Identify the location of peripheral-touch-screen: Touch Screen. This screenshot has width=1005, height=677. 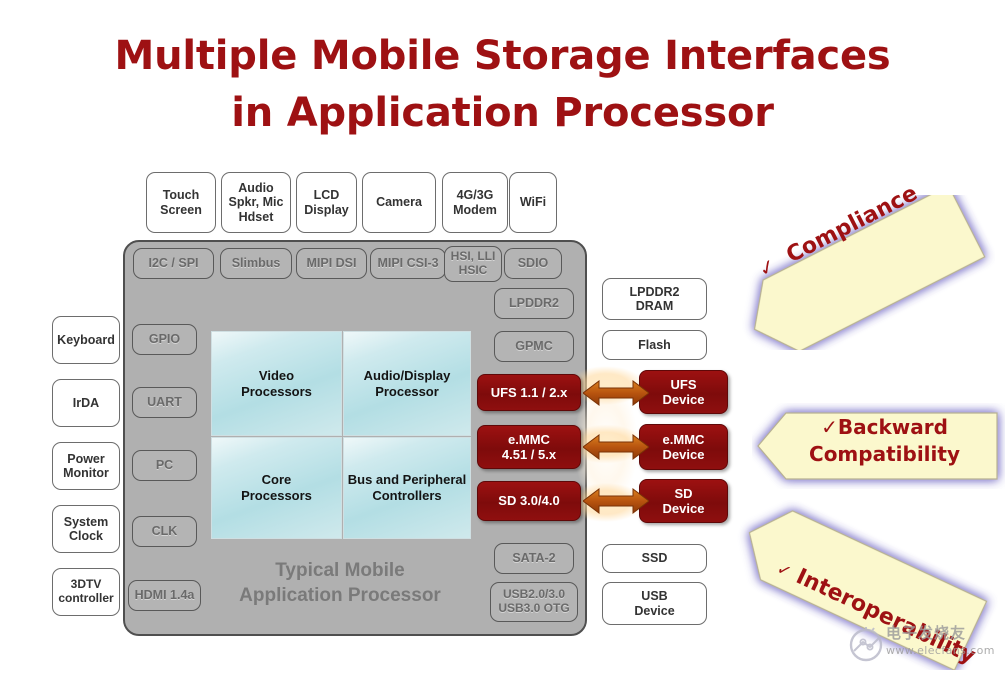
(181, 202).